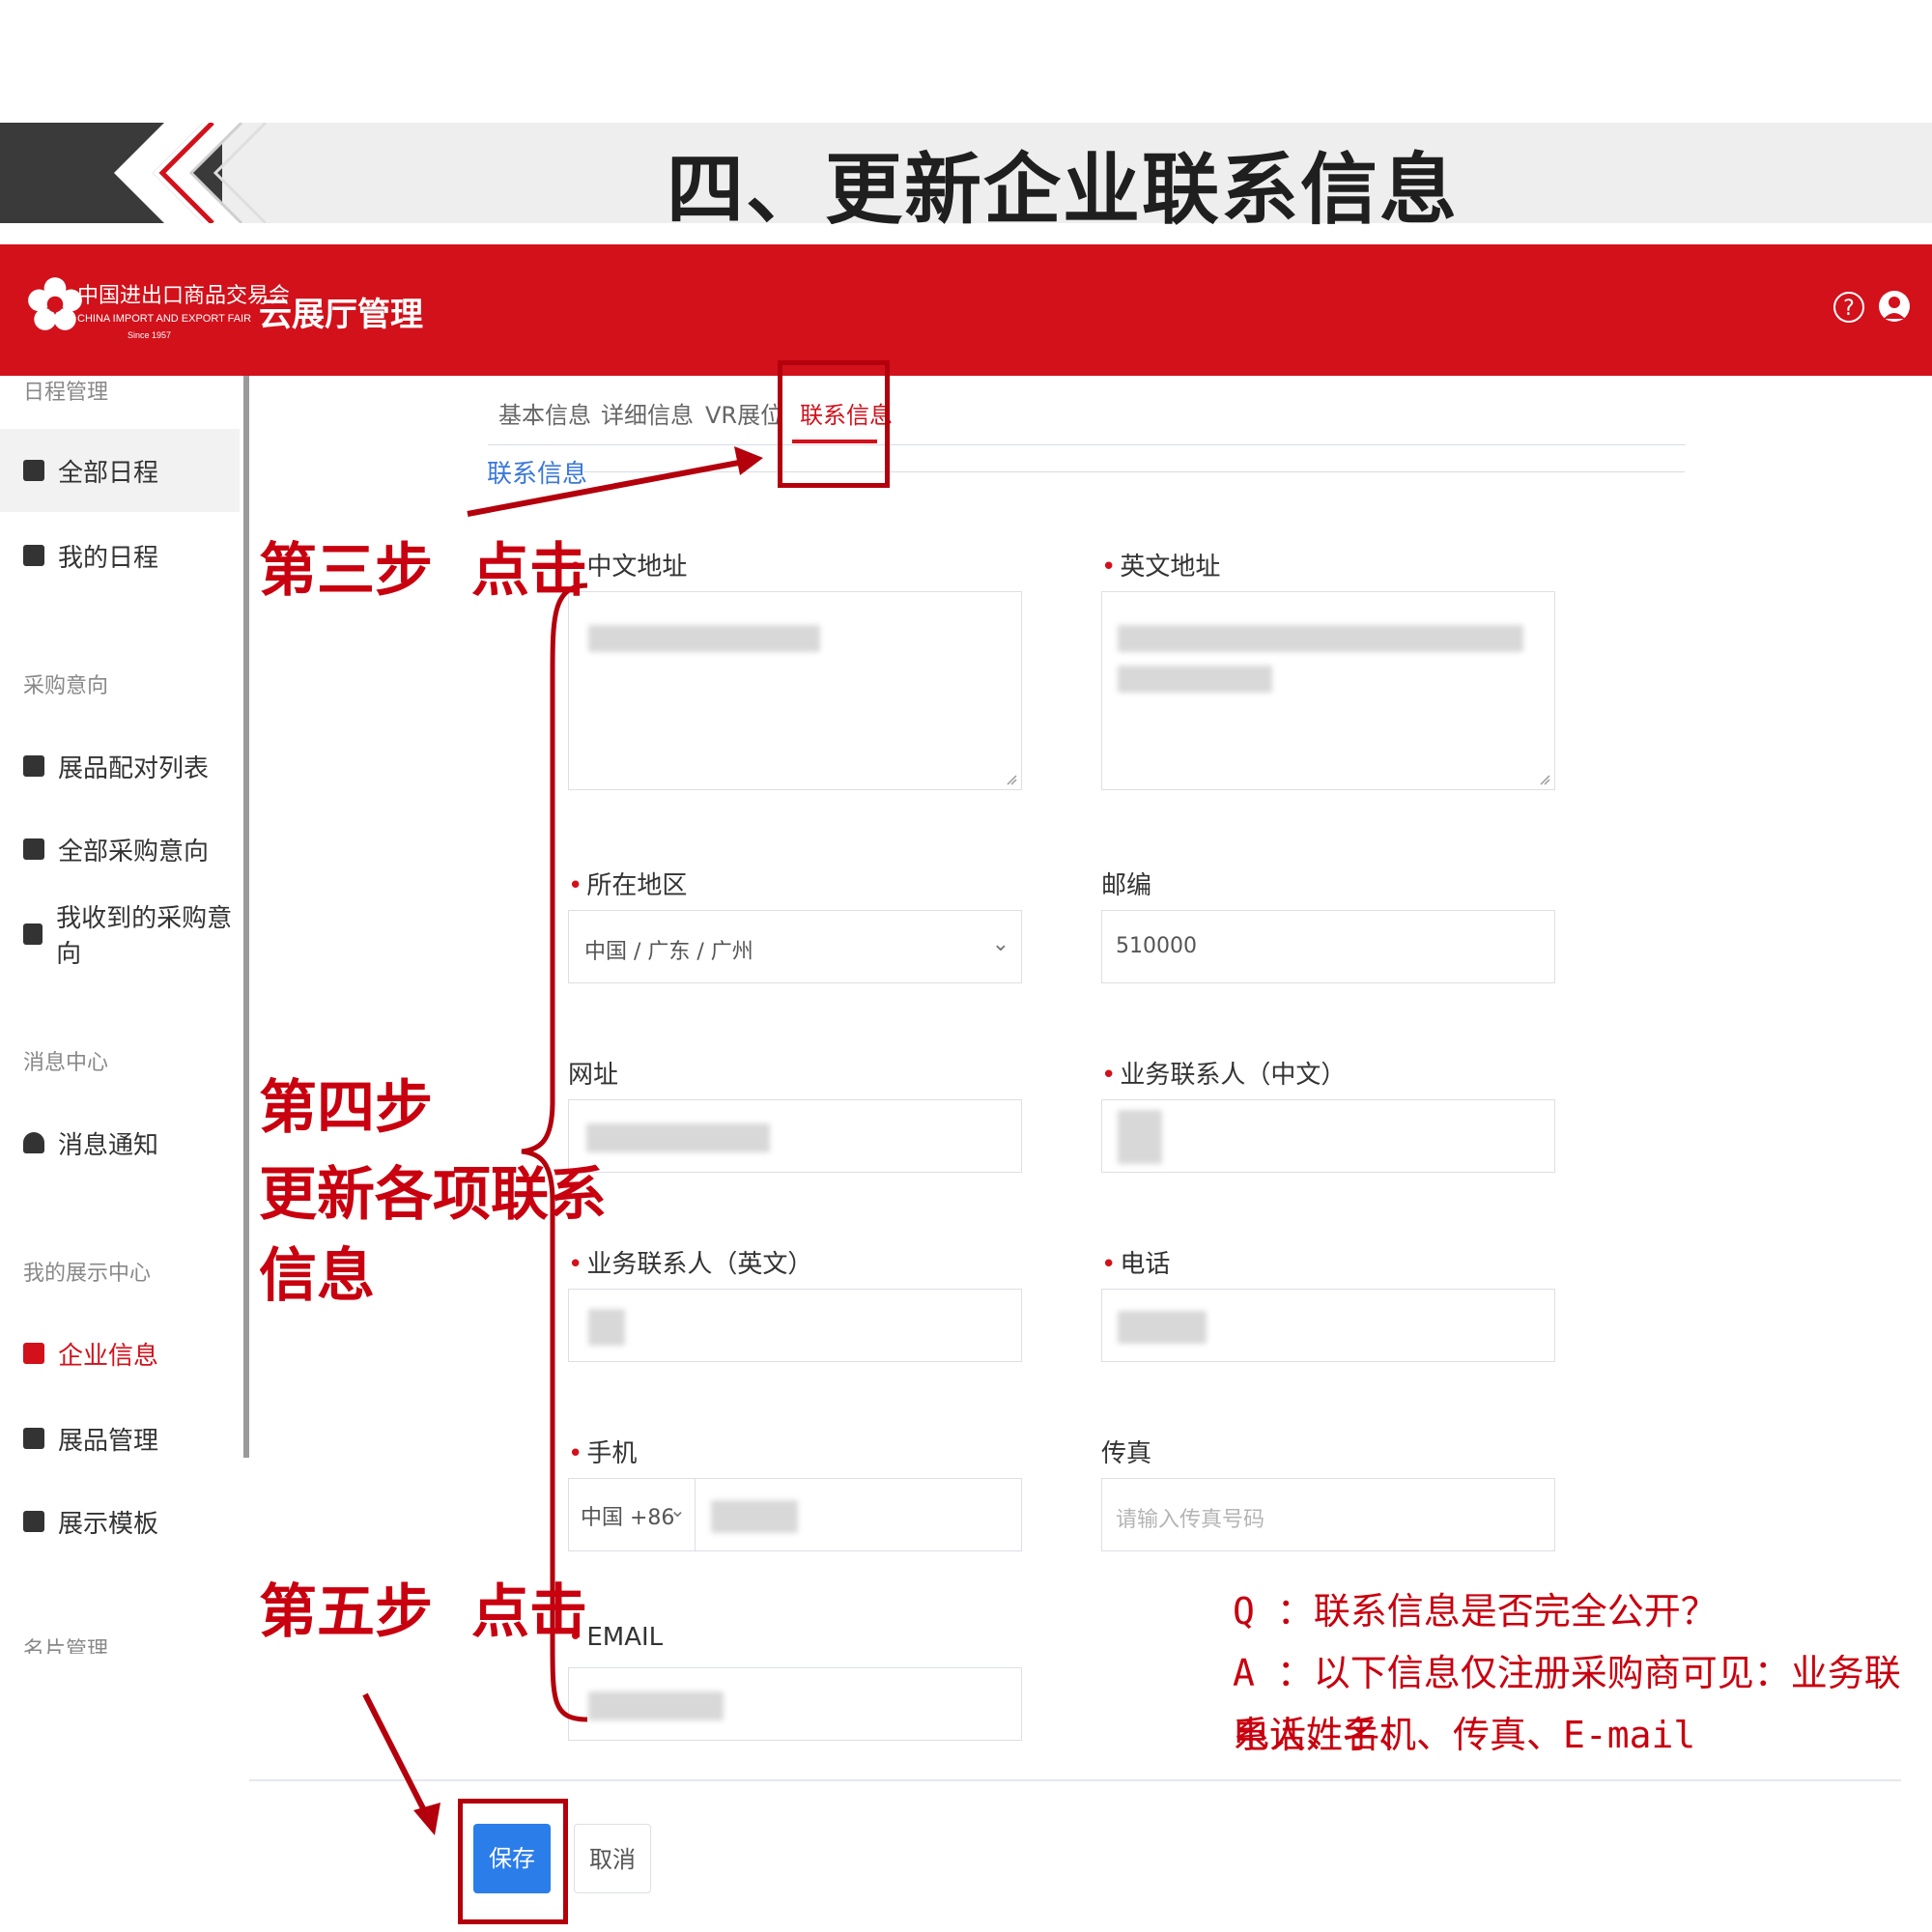 The height and width of the screenshot is (1932, 1932). Describe the element at coordinates (346, 1108) in the screenshot. I see `annotation-step4-line1: 第四步` at that location.